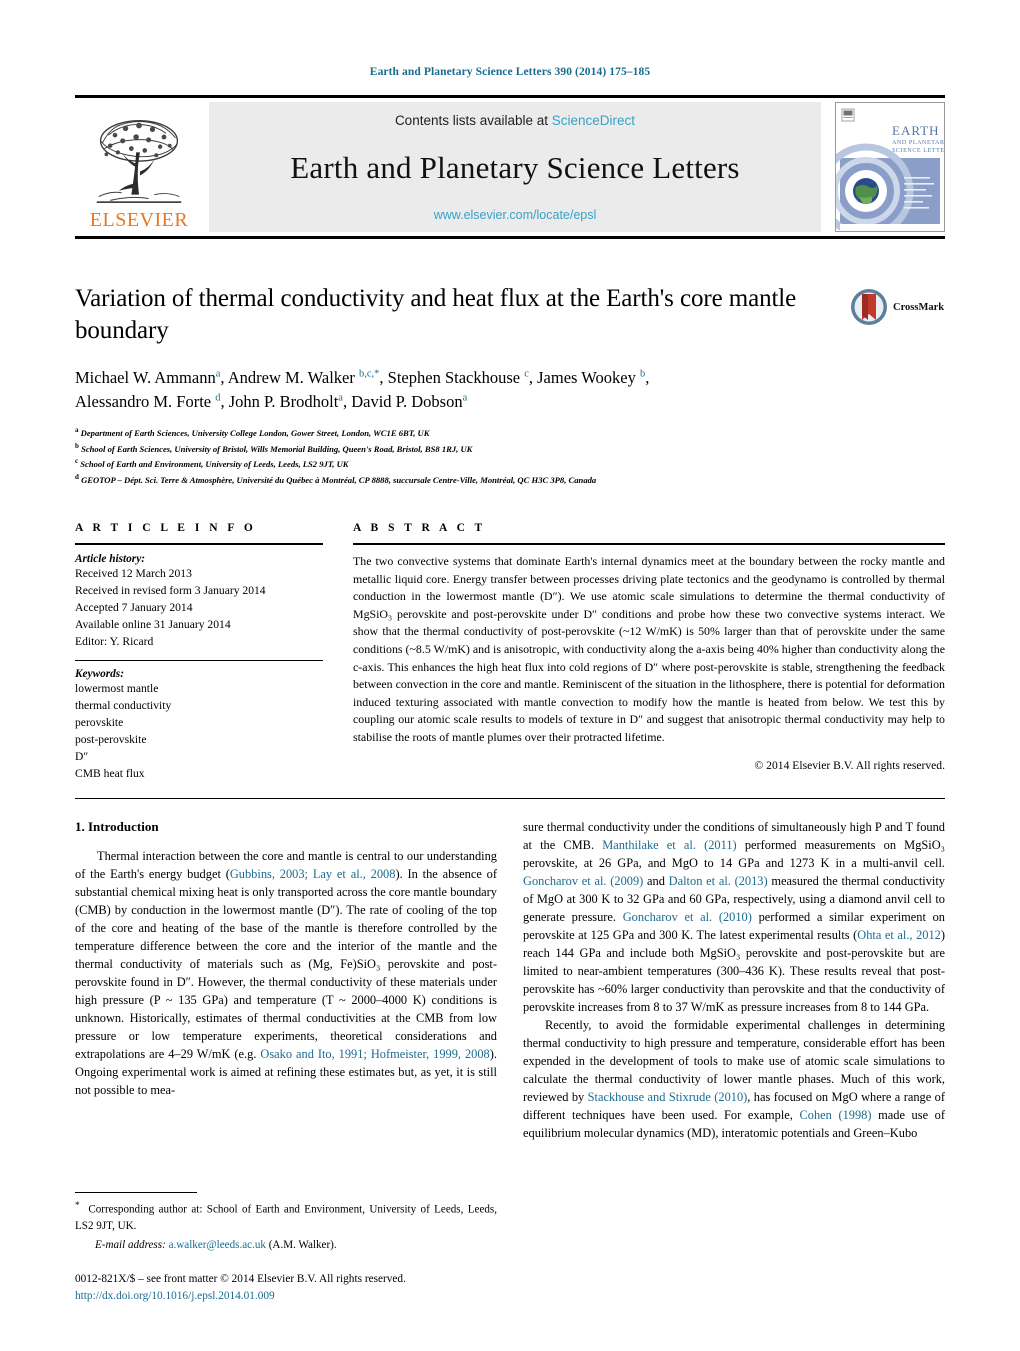 Image resolution: width=1020 pixels, height=1351 pixels. What do you see at coordinates (409, 401) in the screenshot?
I see `author: David P. Dobsona` at bounding box center [409, 401].